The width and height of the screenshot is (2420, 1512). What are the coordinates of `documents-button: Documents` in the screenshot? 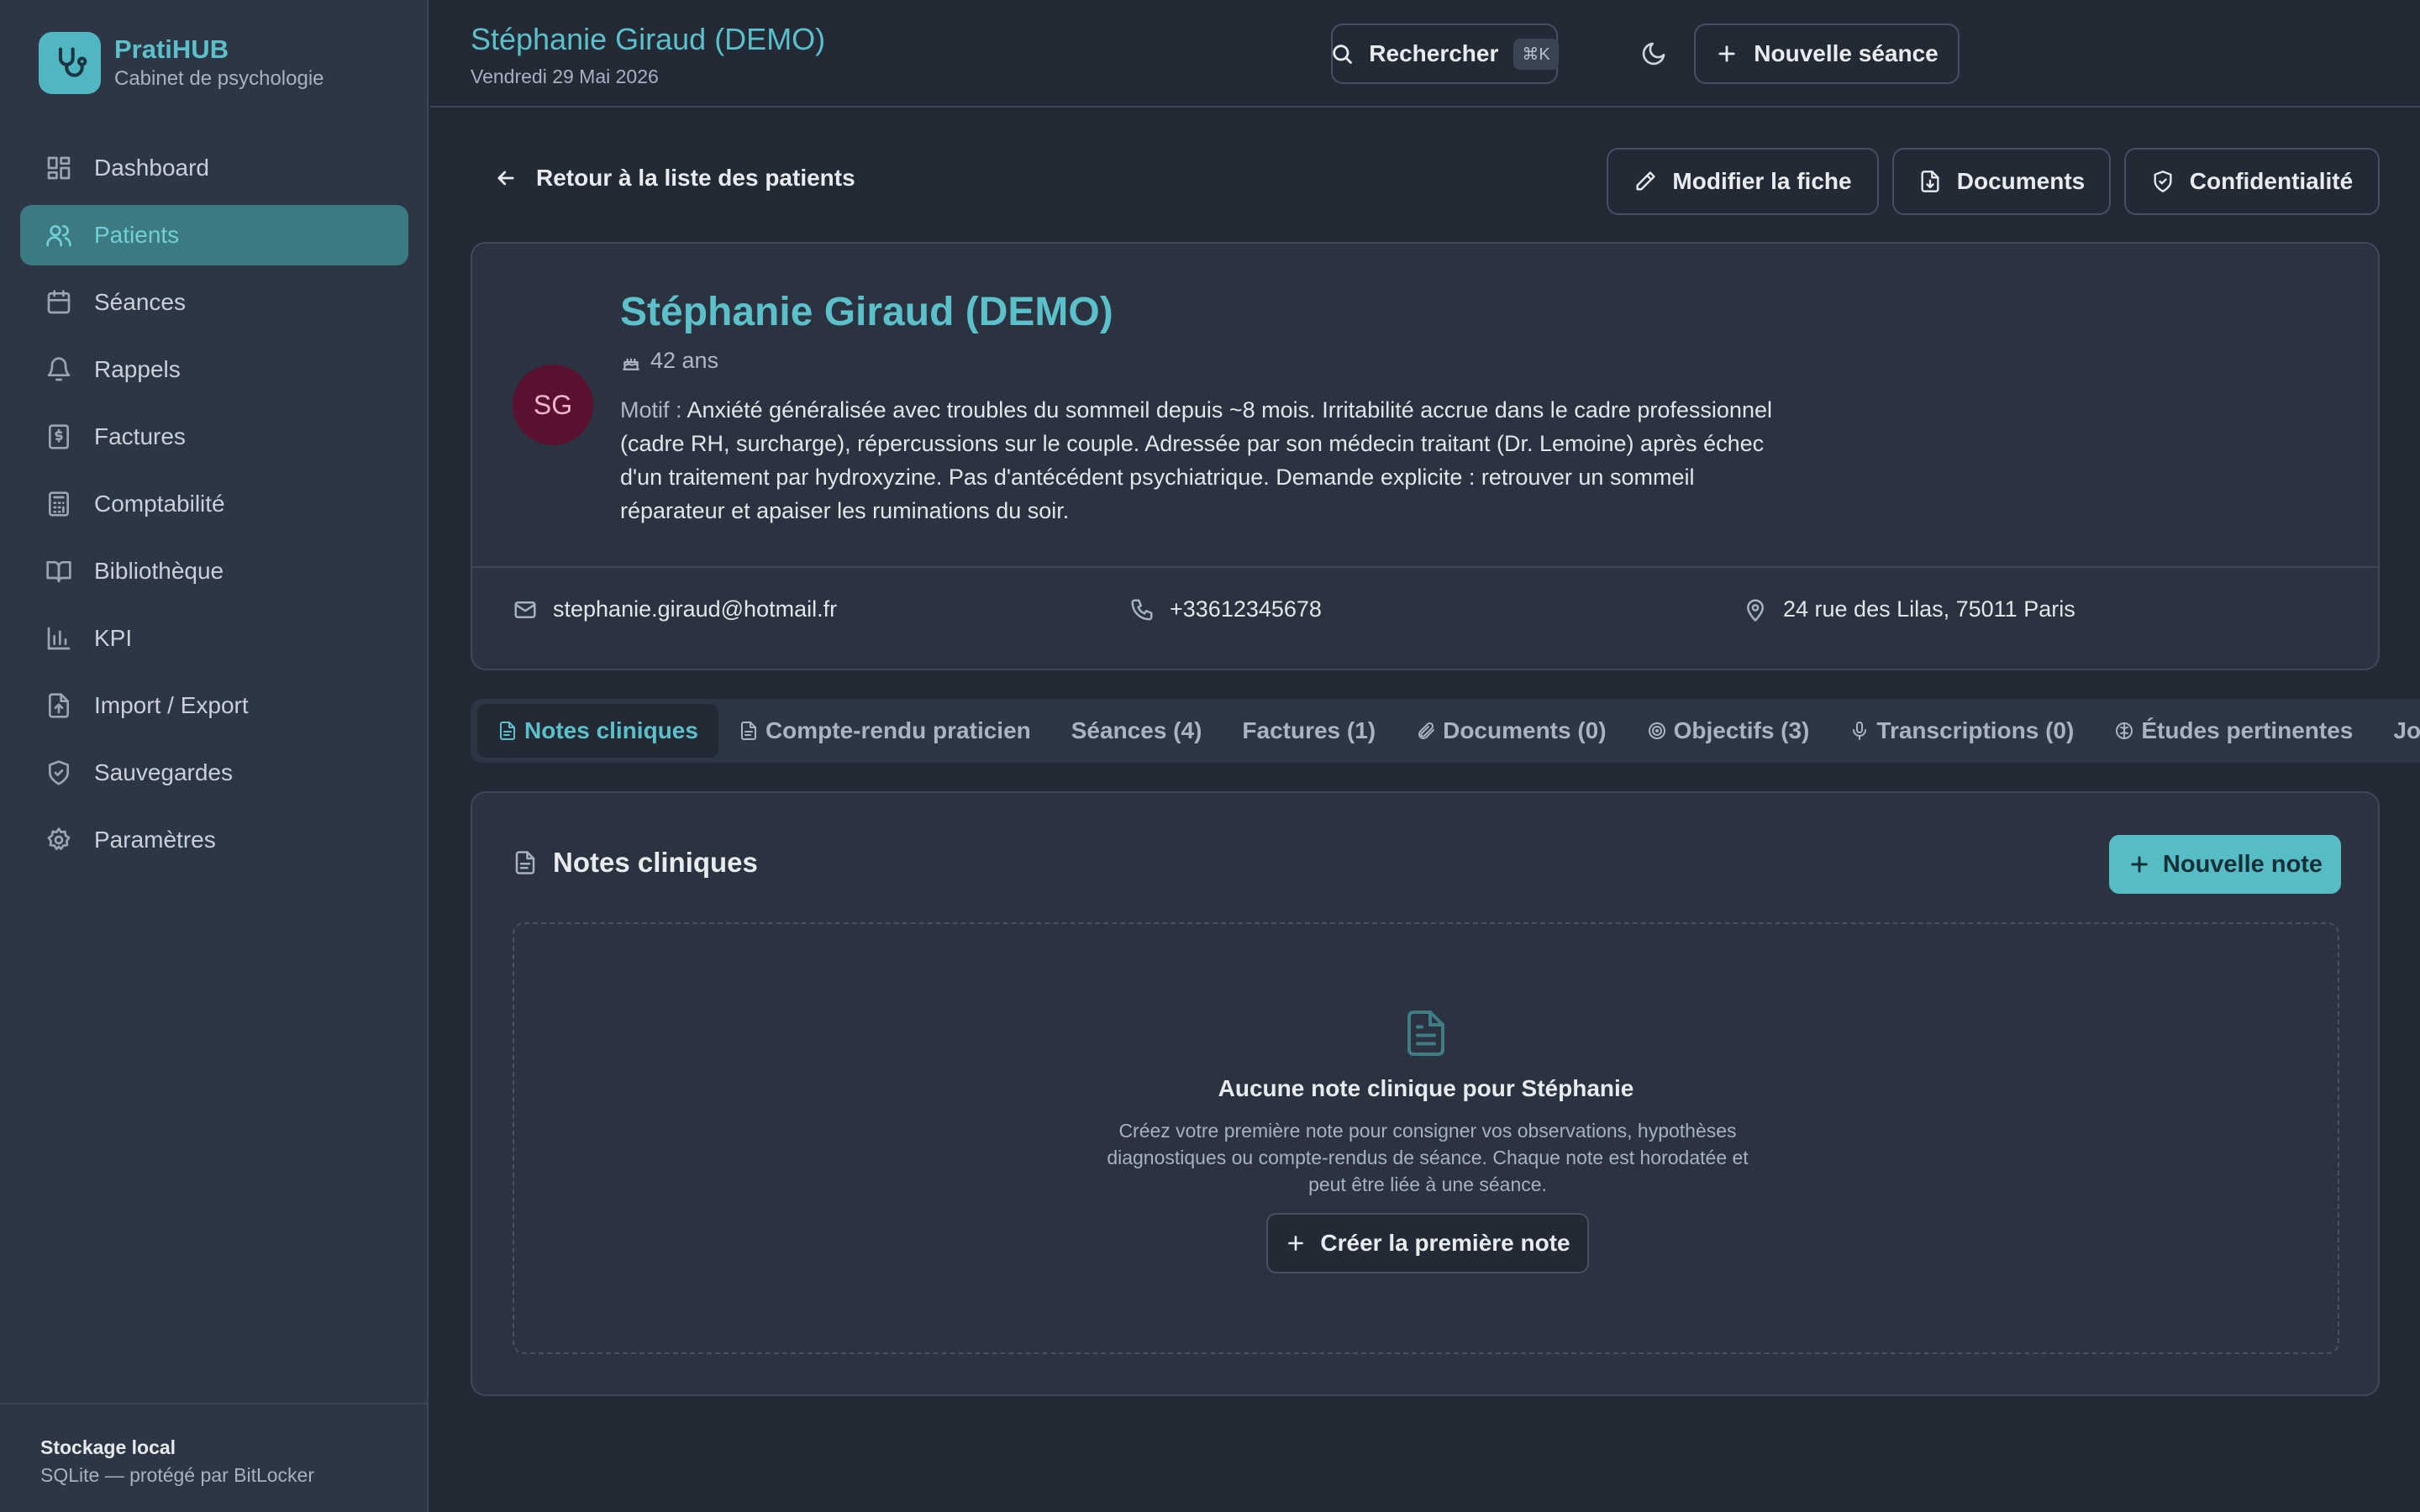 It's located at (2001, 181).